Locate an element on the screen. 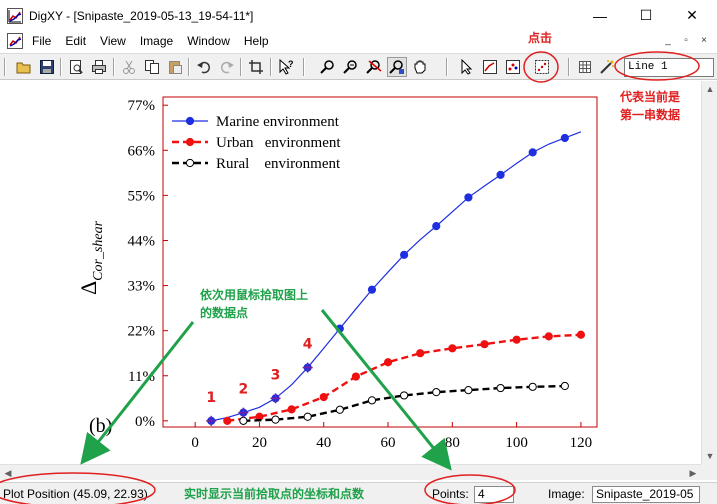  scroll-right-arrow: ▶ is located at coordinates (693, 473).